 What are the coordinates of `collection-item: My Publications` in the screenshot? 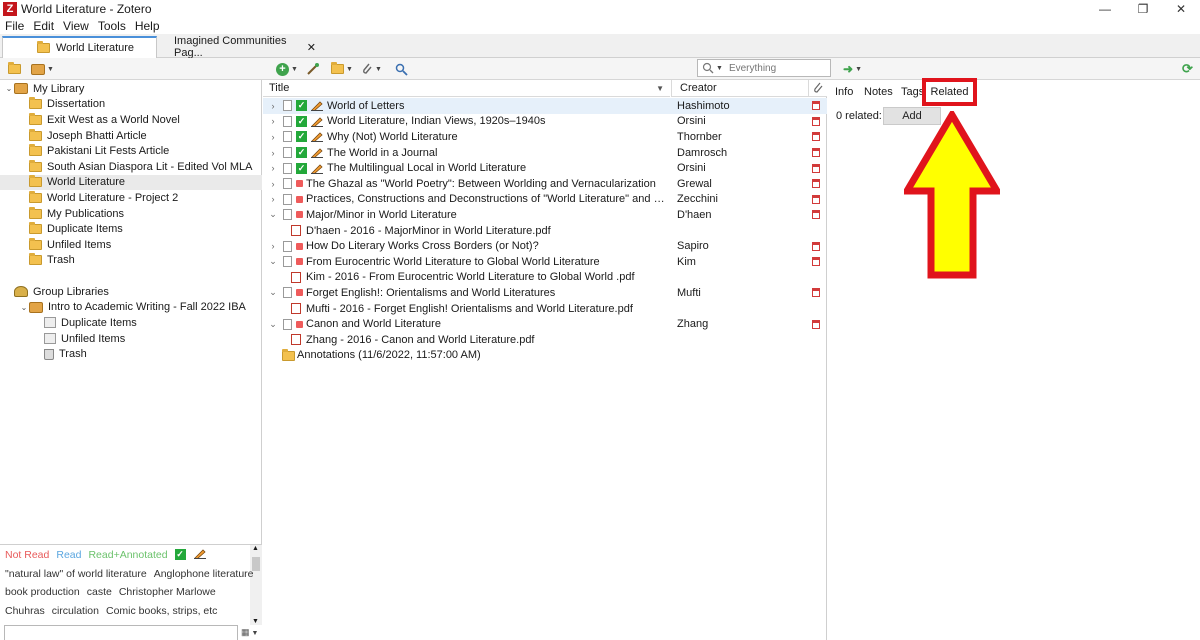 It's located at (131, 214).